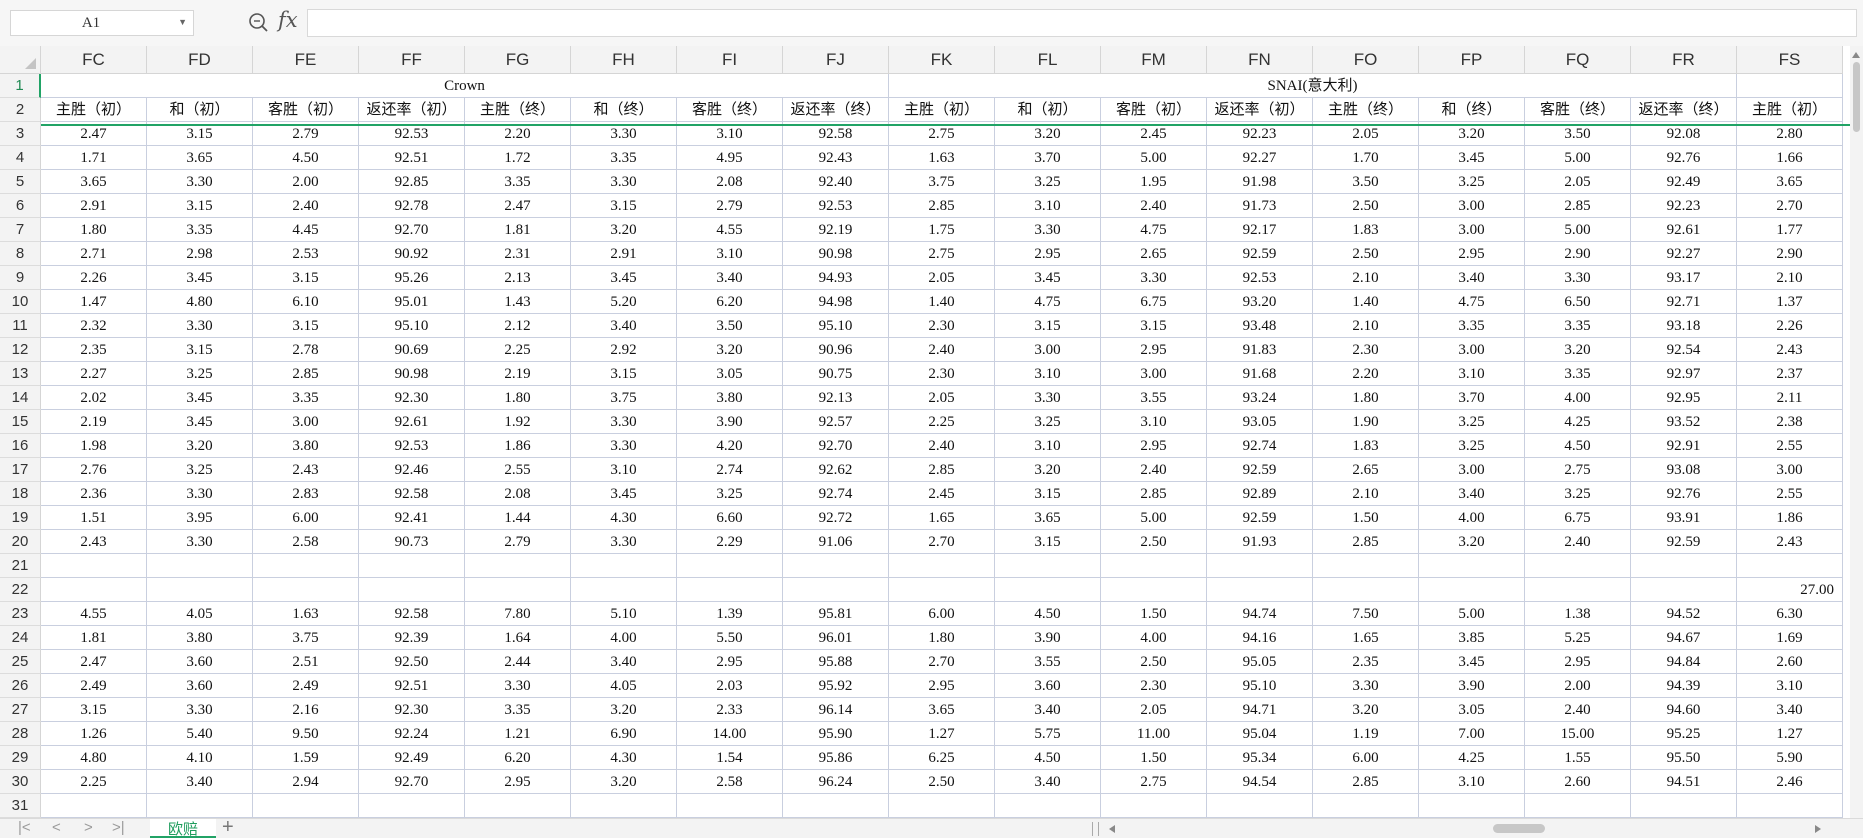  I want to click on data-cell: 2.76, so click(94, 470).